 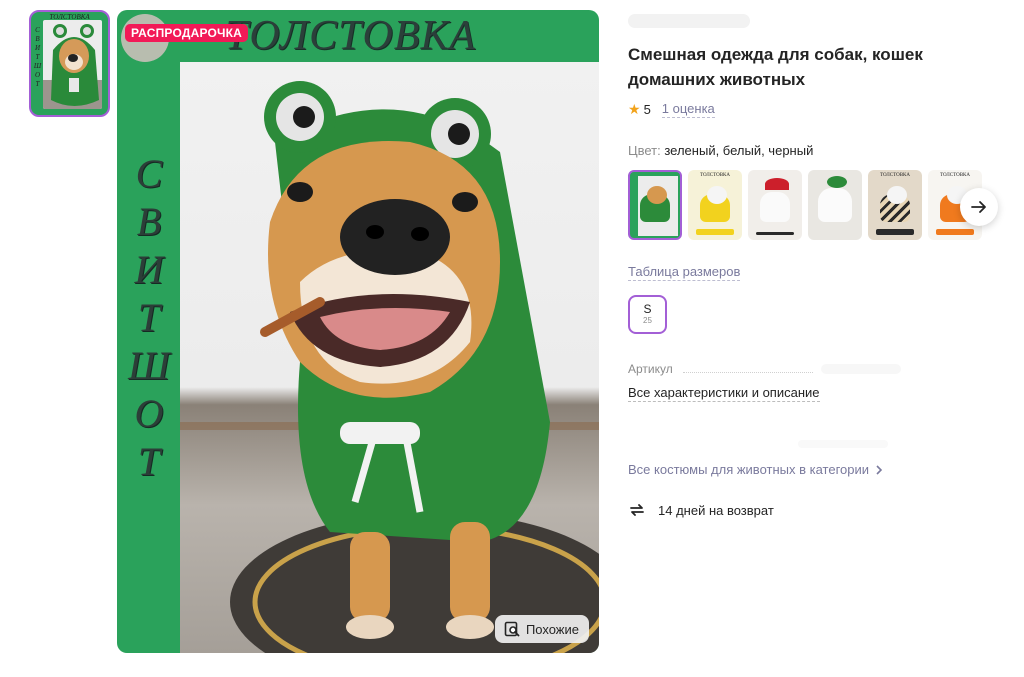 What do you see at coordinates (724, 393) in the screenshot?
I see `all-specs-link: Все характеристики и описание` at bounding box center [724, 393].